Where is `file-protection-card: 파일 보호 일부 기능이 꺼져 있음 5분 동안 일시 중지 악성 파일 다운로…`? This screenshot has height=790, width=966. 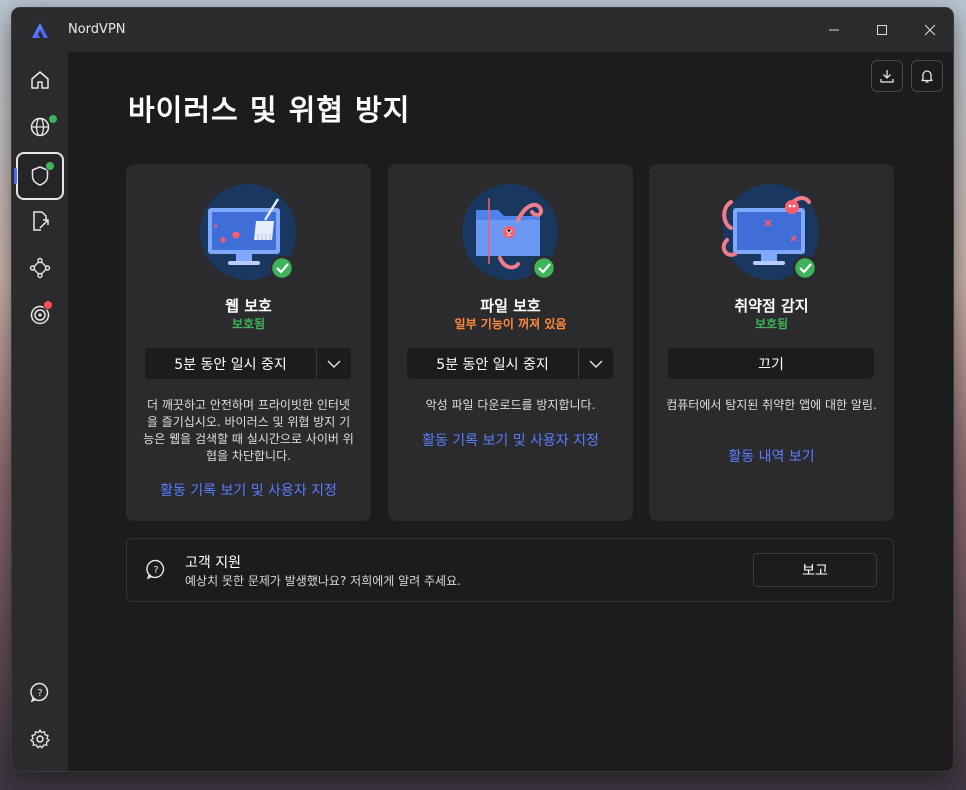 file-protection-card: 파일 보호 일부 기능이 꺼져 있음 5분 동안 일시 중지 악성 파일 다운로… is located at coordinates (510, 342).